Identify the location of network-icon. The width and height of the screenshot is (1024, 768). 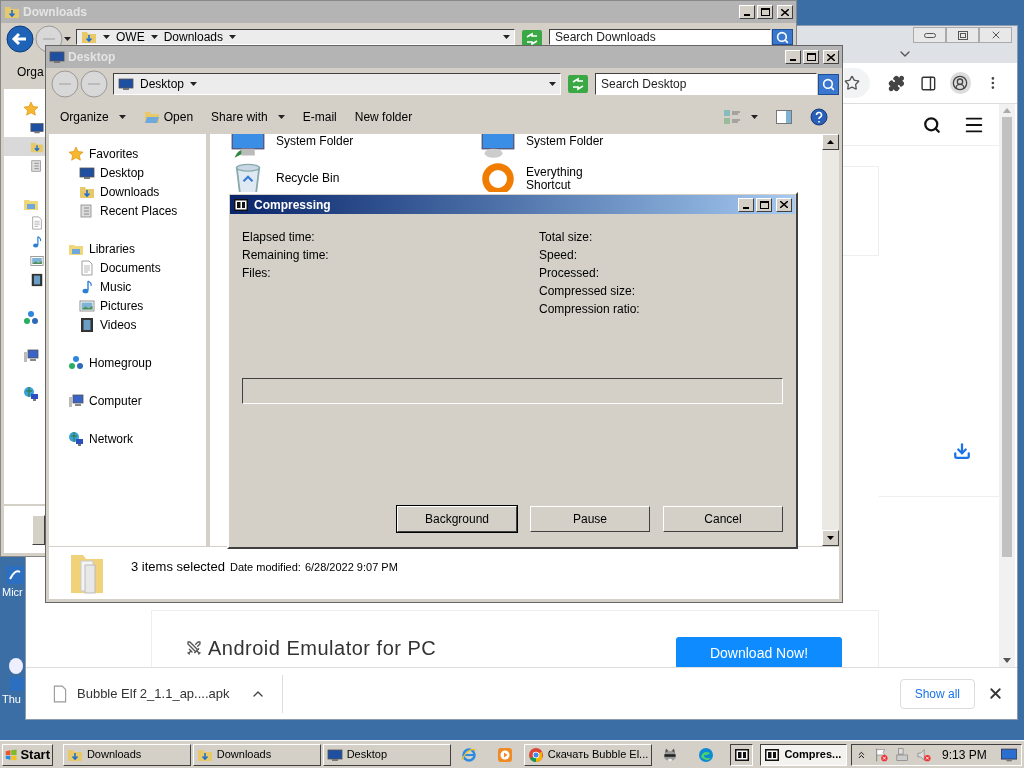
(31, 393).